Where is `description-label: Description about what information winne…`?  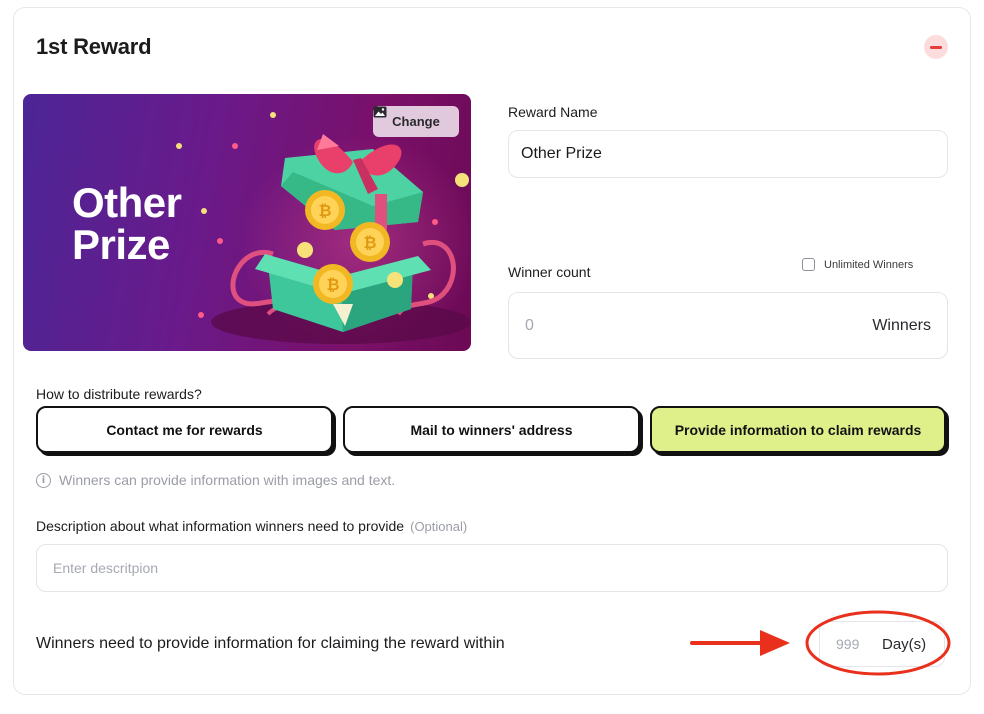 description-label: Description about what information winne… is located at coordinates (251, 526).